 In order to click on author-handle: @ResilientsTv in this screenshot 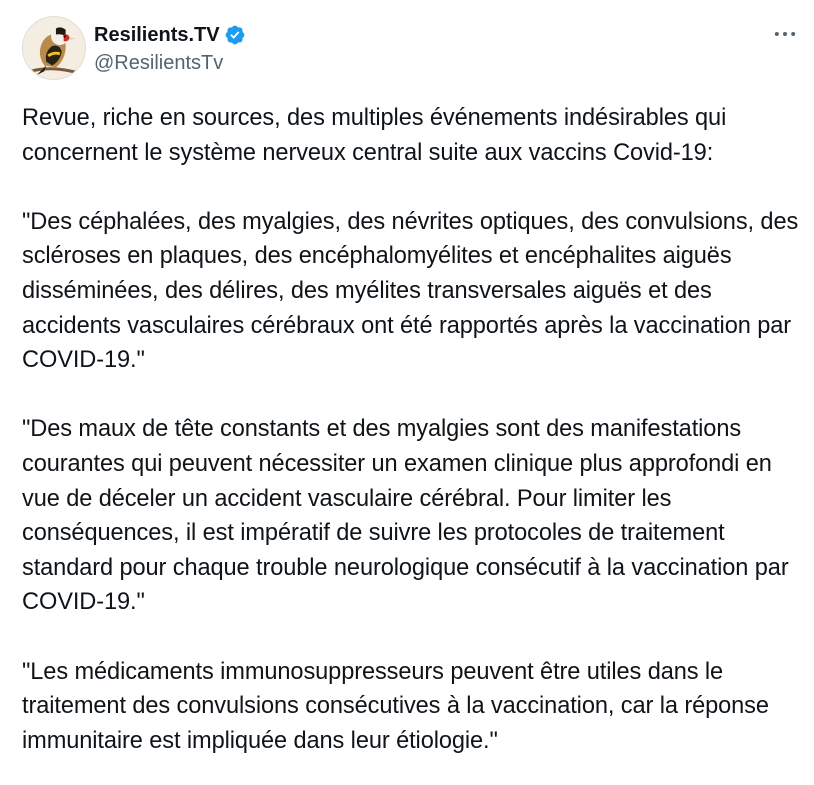, I will do `click(170, 63)`.